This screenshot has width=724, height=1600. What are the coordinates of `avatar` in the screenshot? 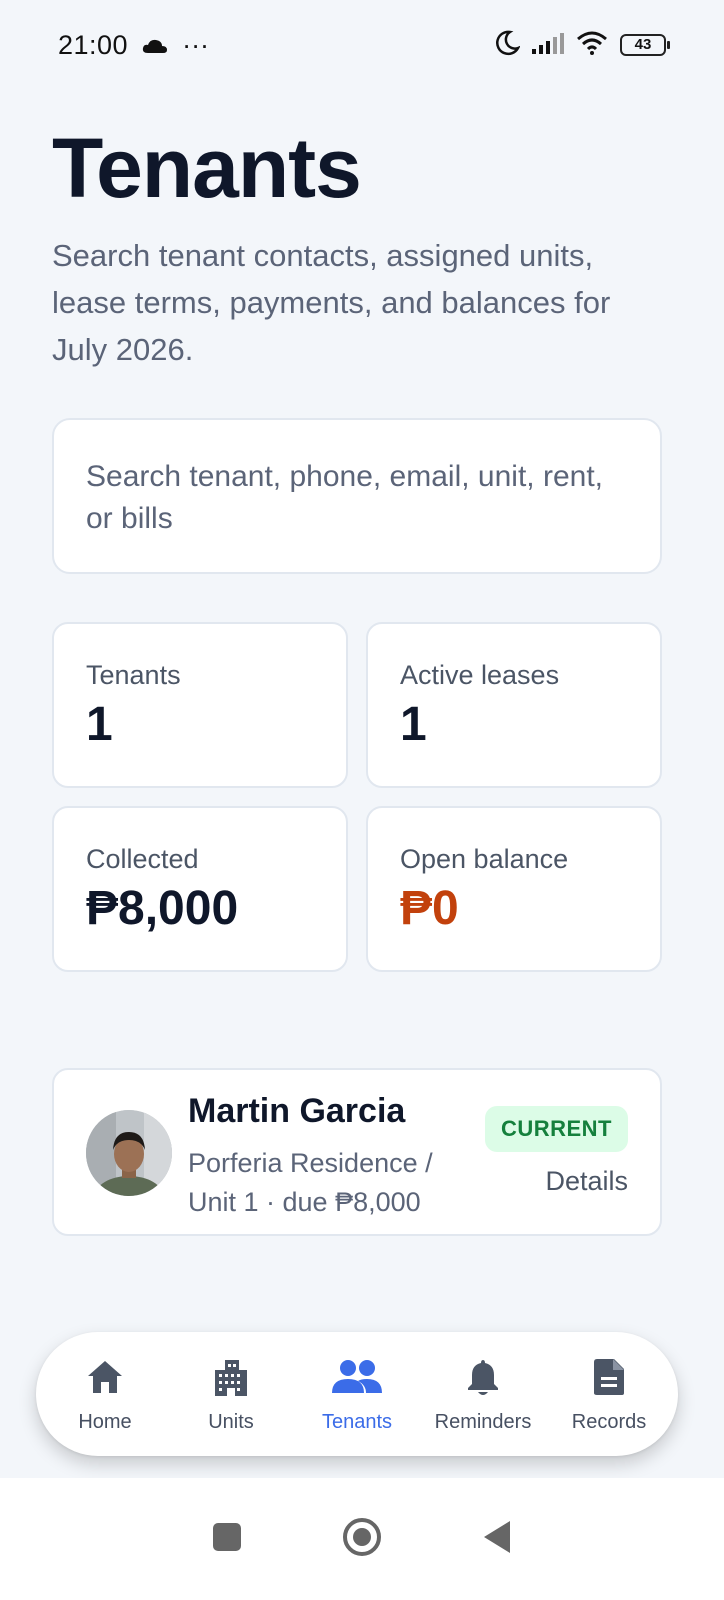 It's located at (129, 1153).